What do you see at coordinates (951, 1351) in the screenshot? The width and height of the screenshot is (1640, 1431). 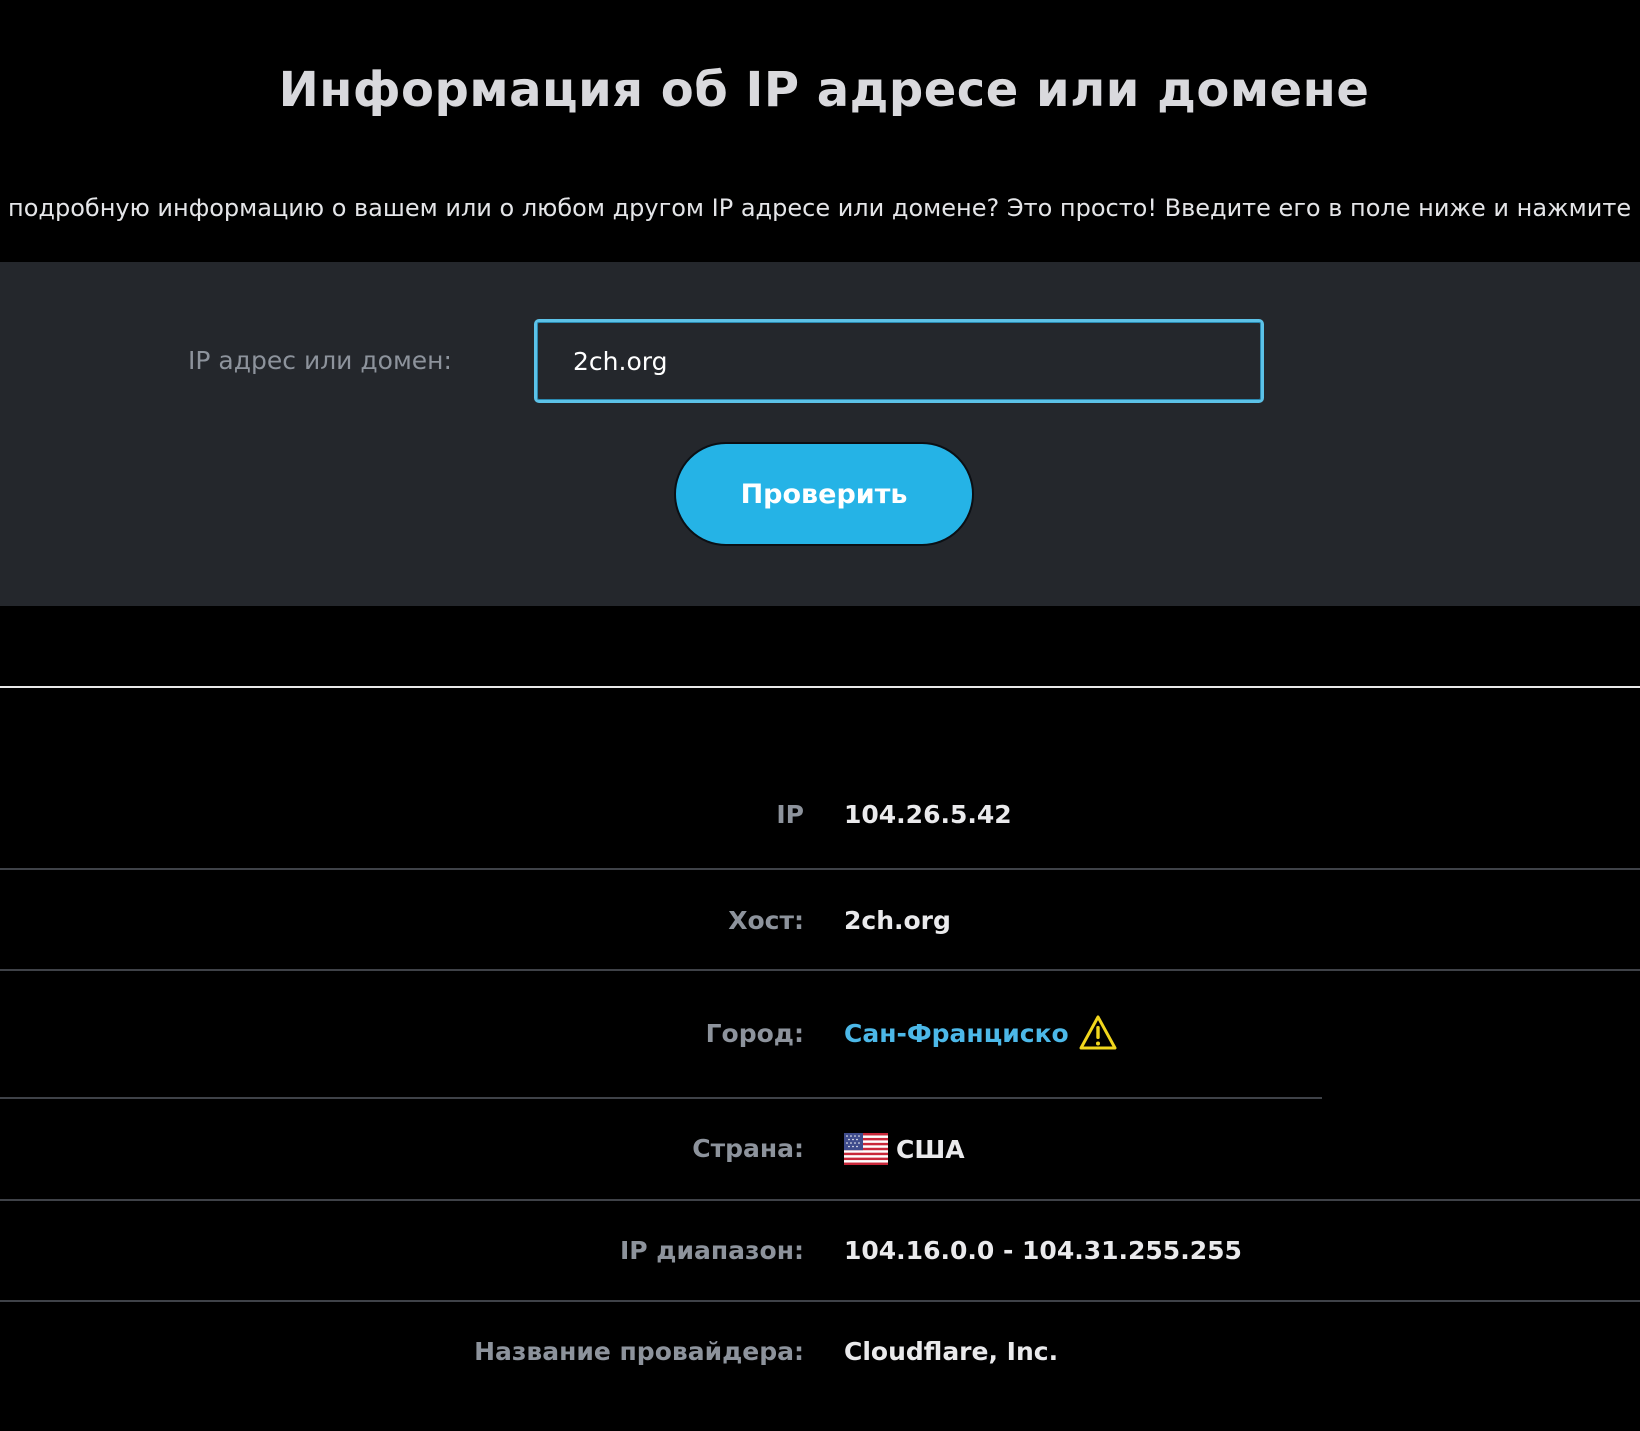 I see `provider-value: Cloudflare, Inc.` at bounding box center [951, 1351].